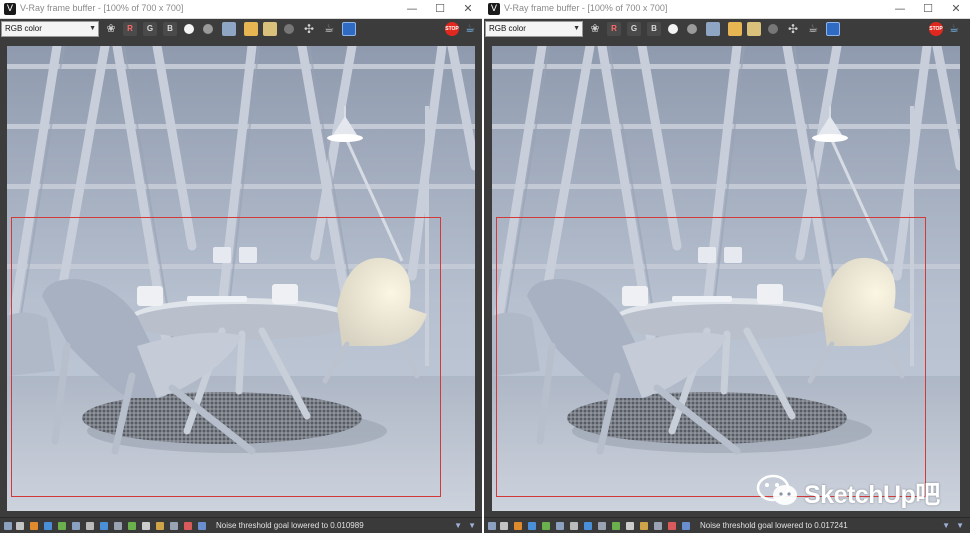 The image size is (970, 533). I want to click on wechat-logo-icon, so click(776, 489).